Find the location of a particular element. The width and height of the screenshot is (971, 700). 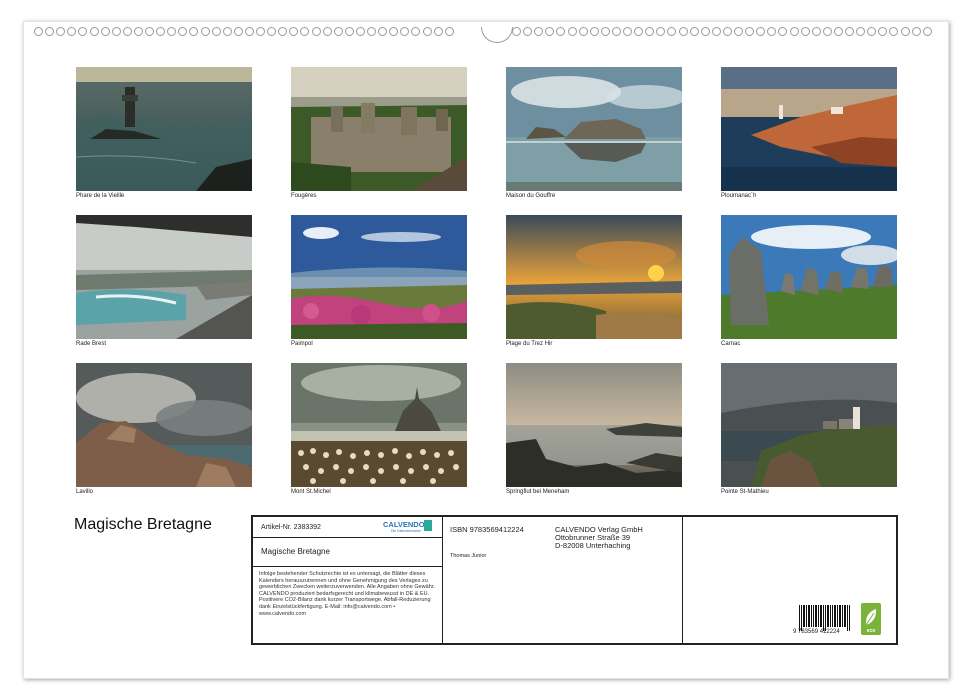

photo-caption: Lavillo is located at coordinates (85, 492).